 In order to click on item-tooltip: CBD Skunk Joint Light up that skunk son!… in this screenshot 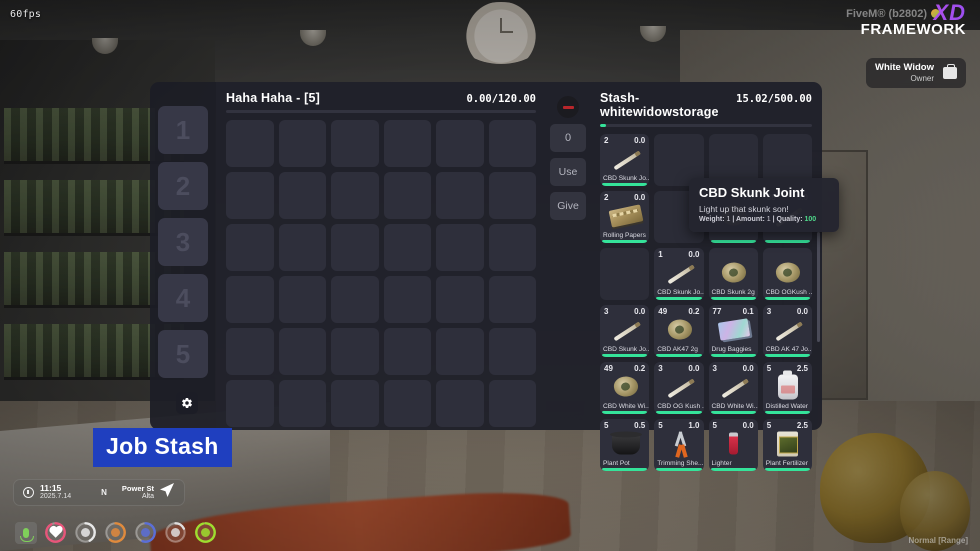, I will do `click(764, 205)`.